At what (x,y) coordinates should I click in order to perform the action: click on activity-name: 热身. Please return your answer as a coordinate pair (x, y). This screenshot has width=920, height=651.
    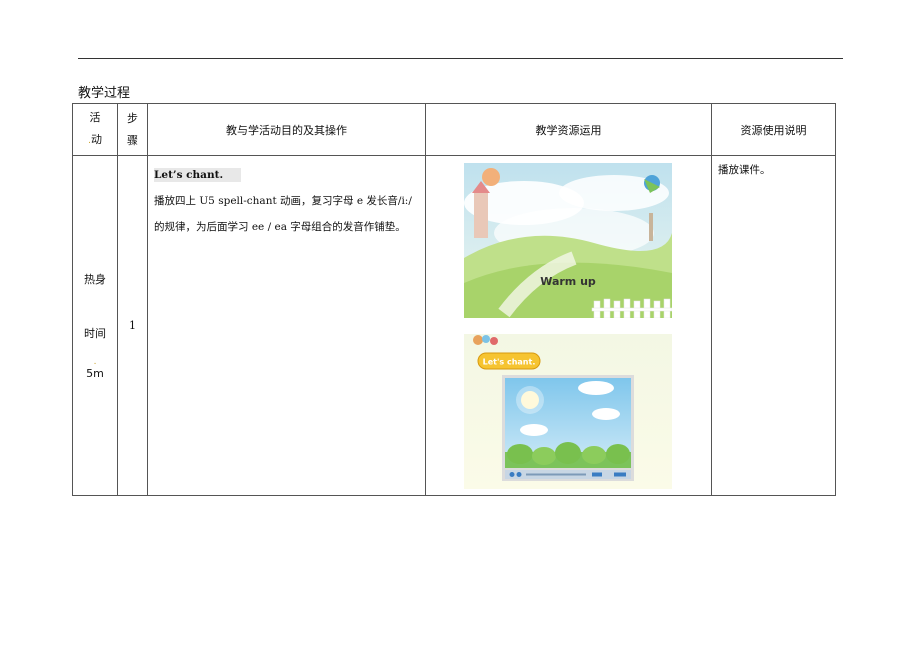
    Looking at the image, I should click on (95, 279).